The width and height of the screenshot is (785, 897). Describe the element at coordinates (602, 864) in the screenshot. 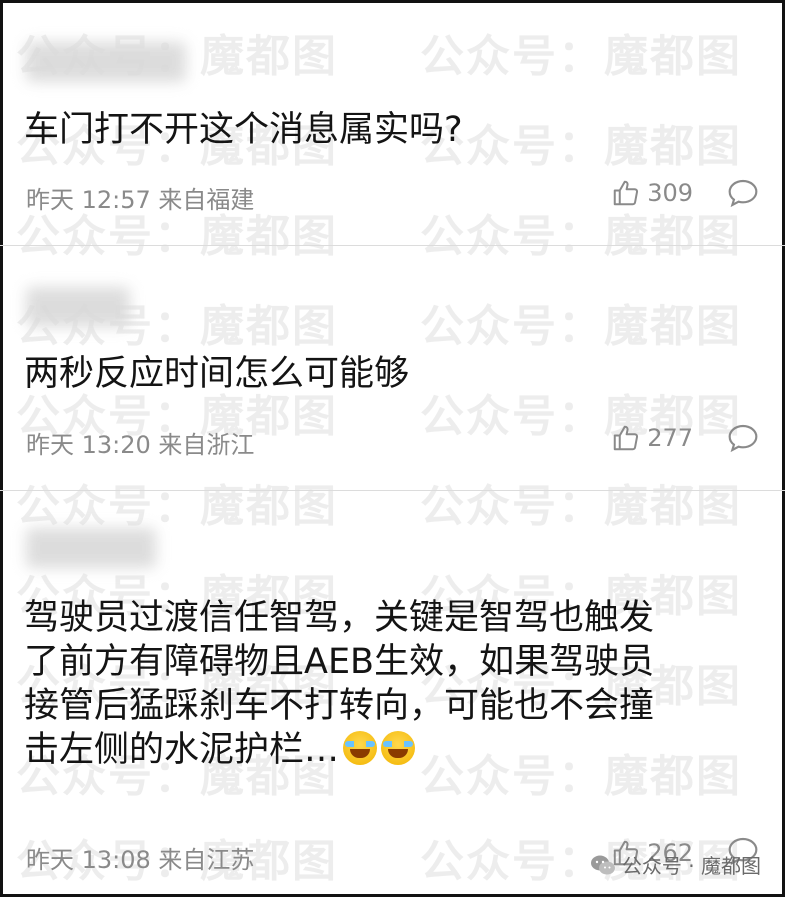

I see `wechat-icon` at that location.